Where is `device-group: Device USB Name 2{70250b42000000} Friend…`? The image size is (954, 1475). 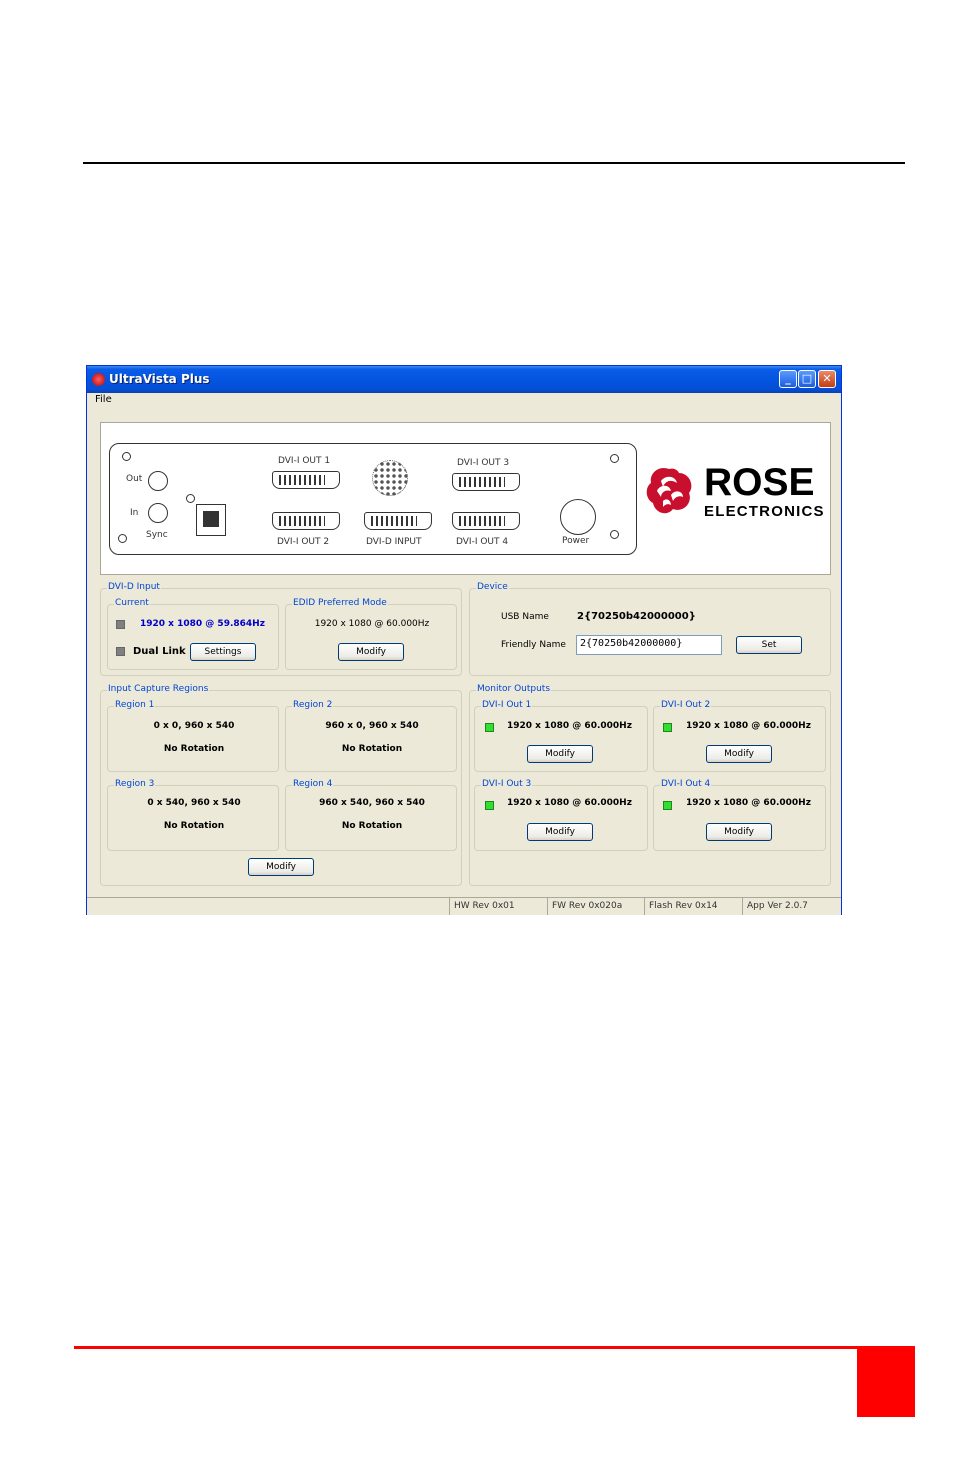 device-group: Device USB Name 2{70250b42000000} Friend… is located at coordinates (650, 629).